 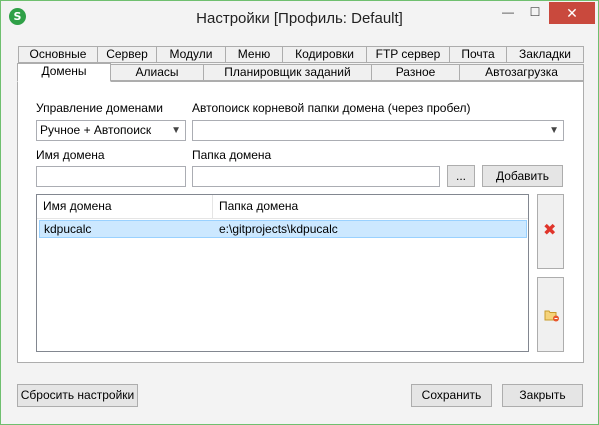 I want to click on delete-domain-button: ✖, so click(x=550, y=231).